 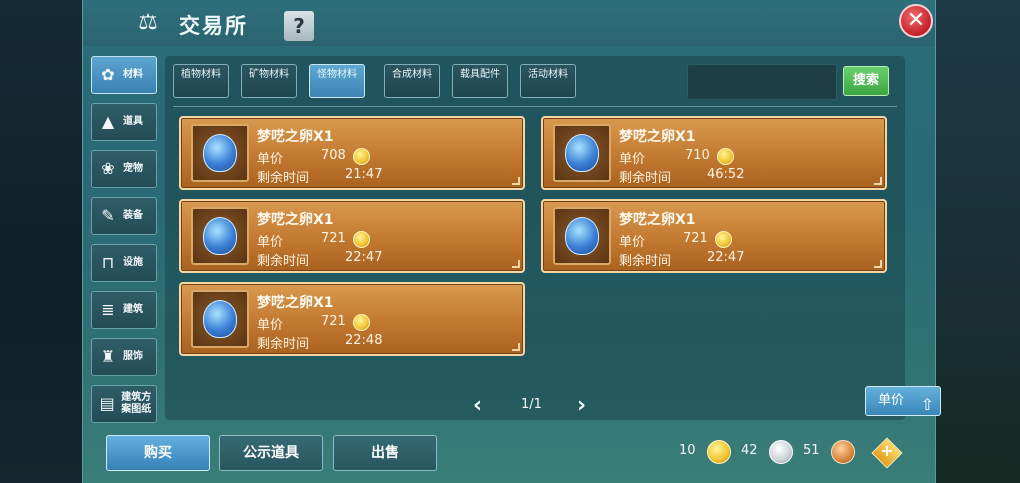 I want to click on sidebar-item-items: ▲ 道具, so click(x=124, y=122).